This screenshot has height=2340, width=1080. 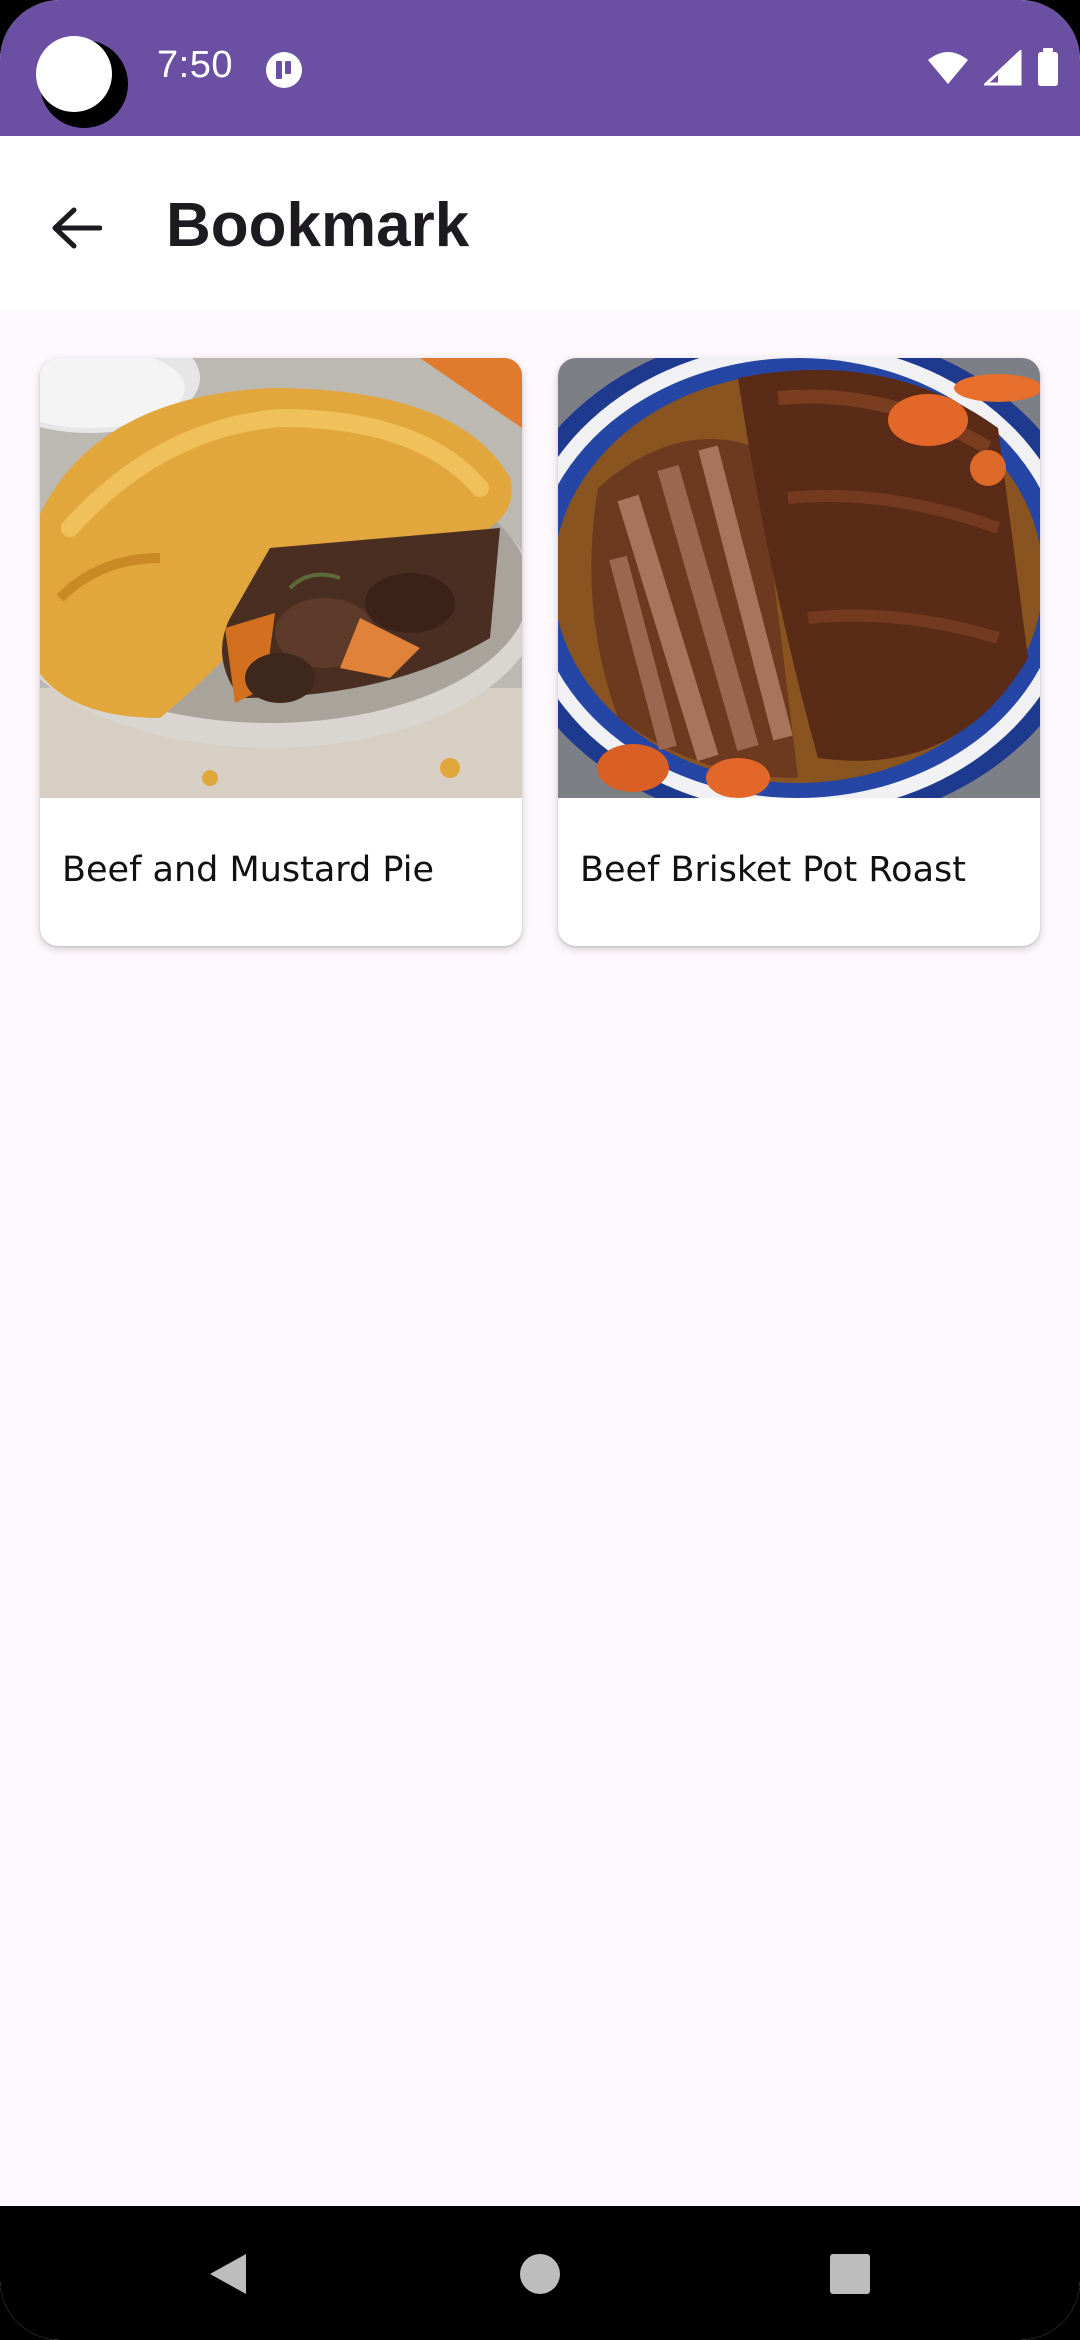 I want to click on pause-circle-icon, so click(x=284, y=70).